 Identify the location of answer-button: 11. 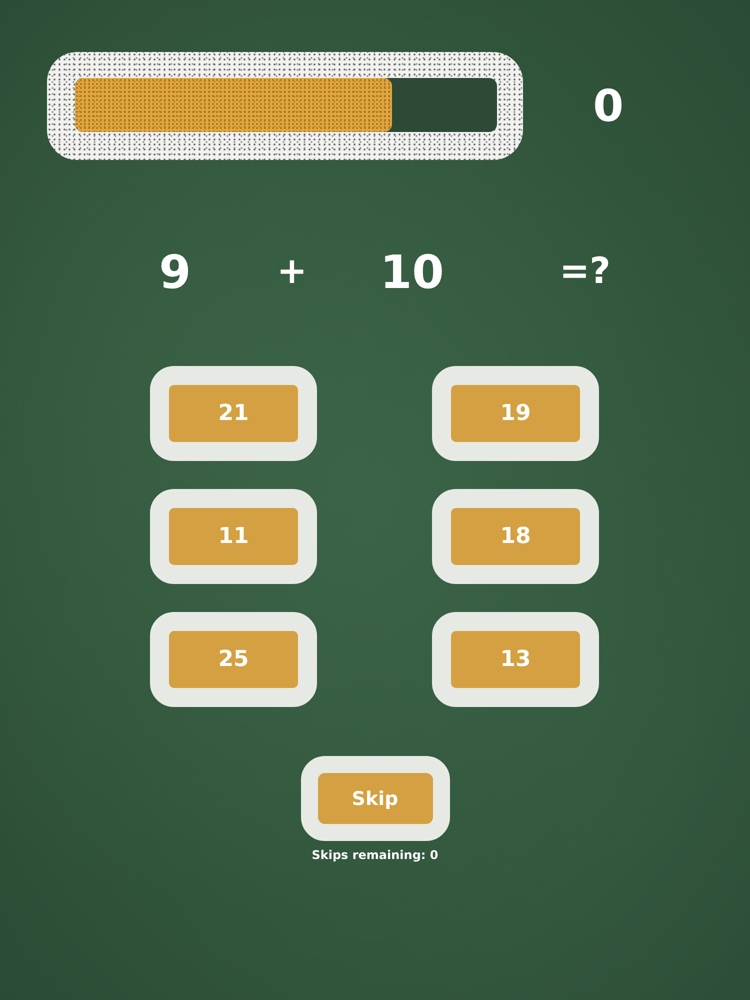
(233, 536).